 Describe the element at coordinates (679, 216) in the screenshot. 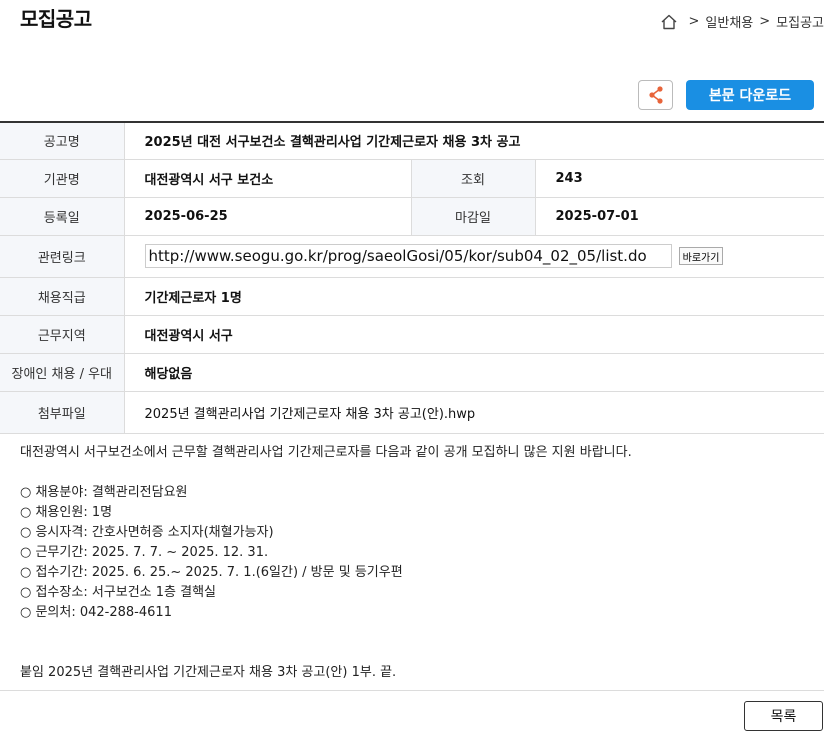

I see `deadline-value: 2025-07-01` at that location.